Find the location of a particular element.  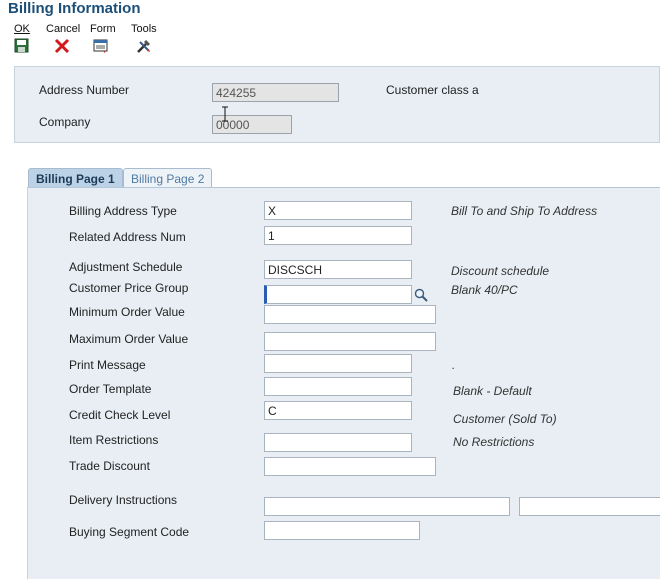

adjustment-schedule-field is located at coordinates (338, 269).